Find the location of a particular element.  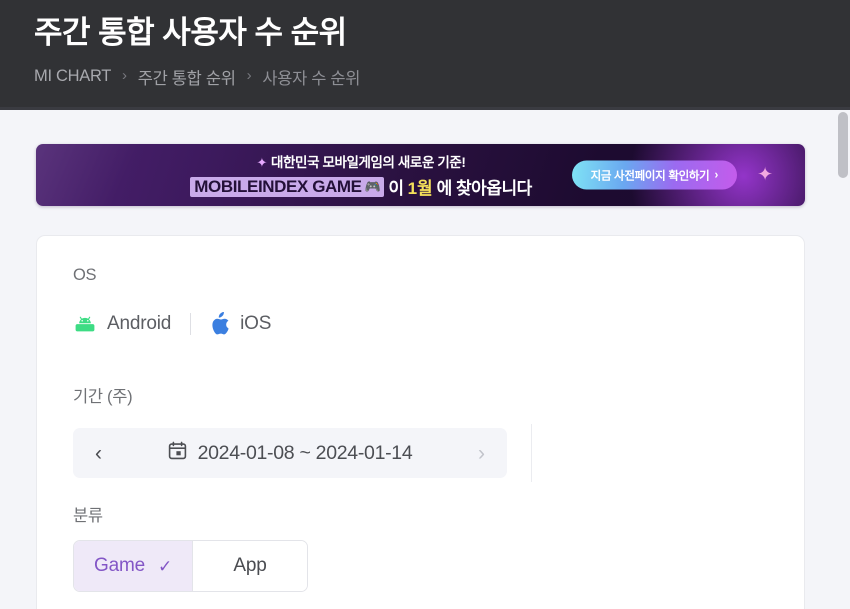

os-options-divider is located at coordinates (191, 324).